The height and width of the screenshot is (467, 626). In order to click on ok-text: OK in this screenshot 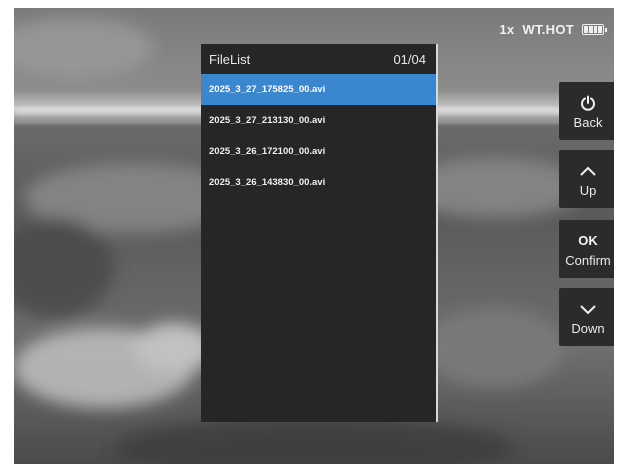, I will do `click(588, 240)`.